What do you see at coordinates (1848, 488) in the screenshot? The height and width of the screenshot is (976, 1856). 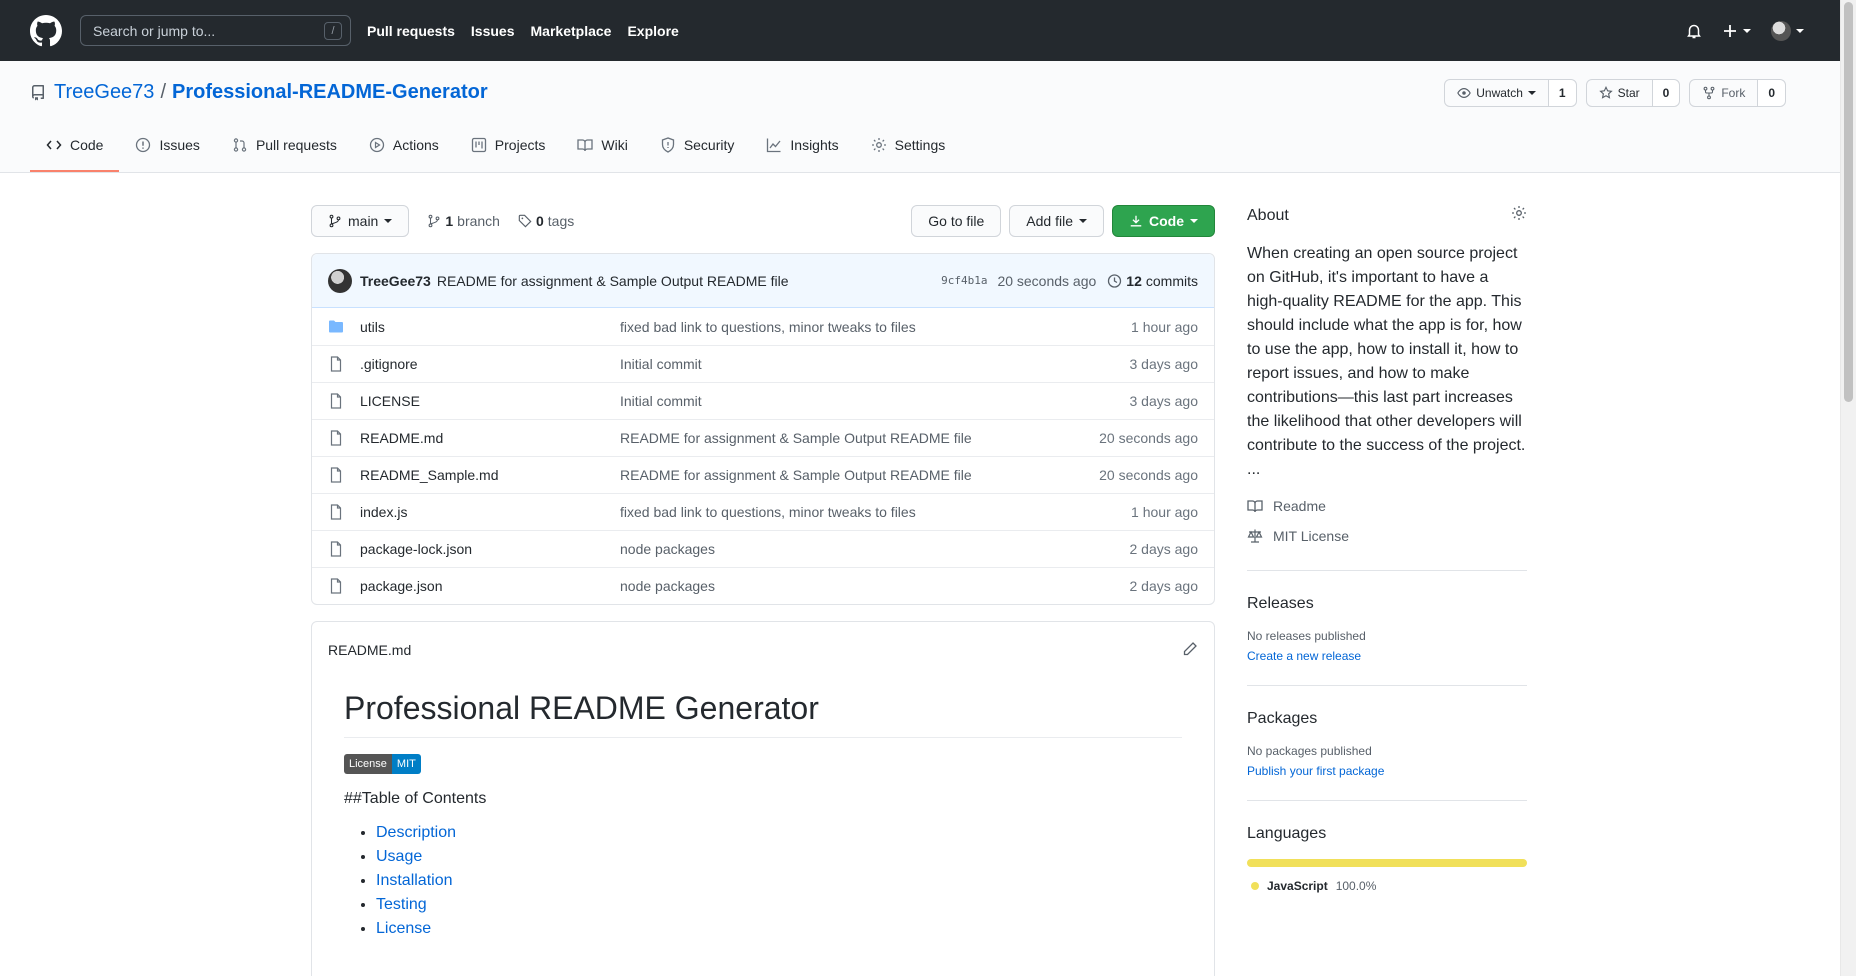 I see `page-scrollbar` at bounding box center [1848, 488].